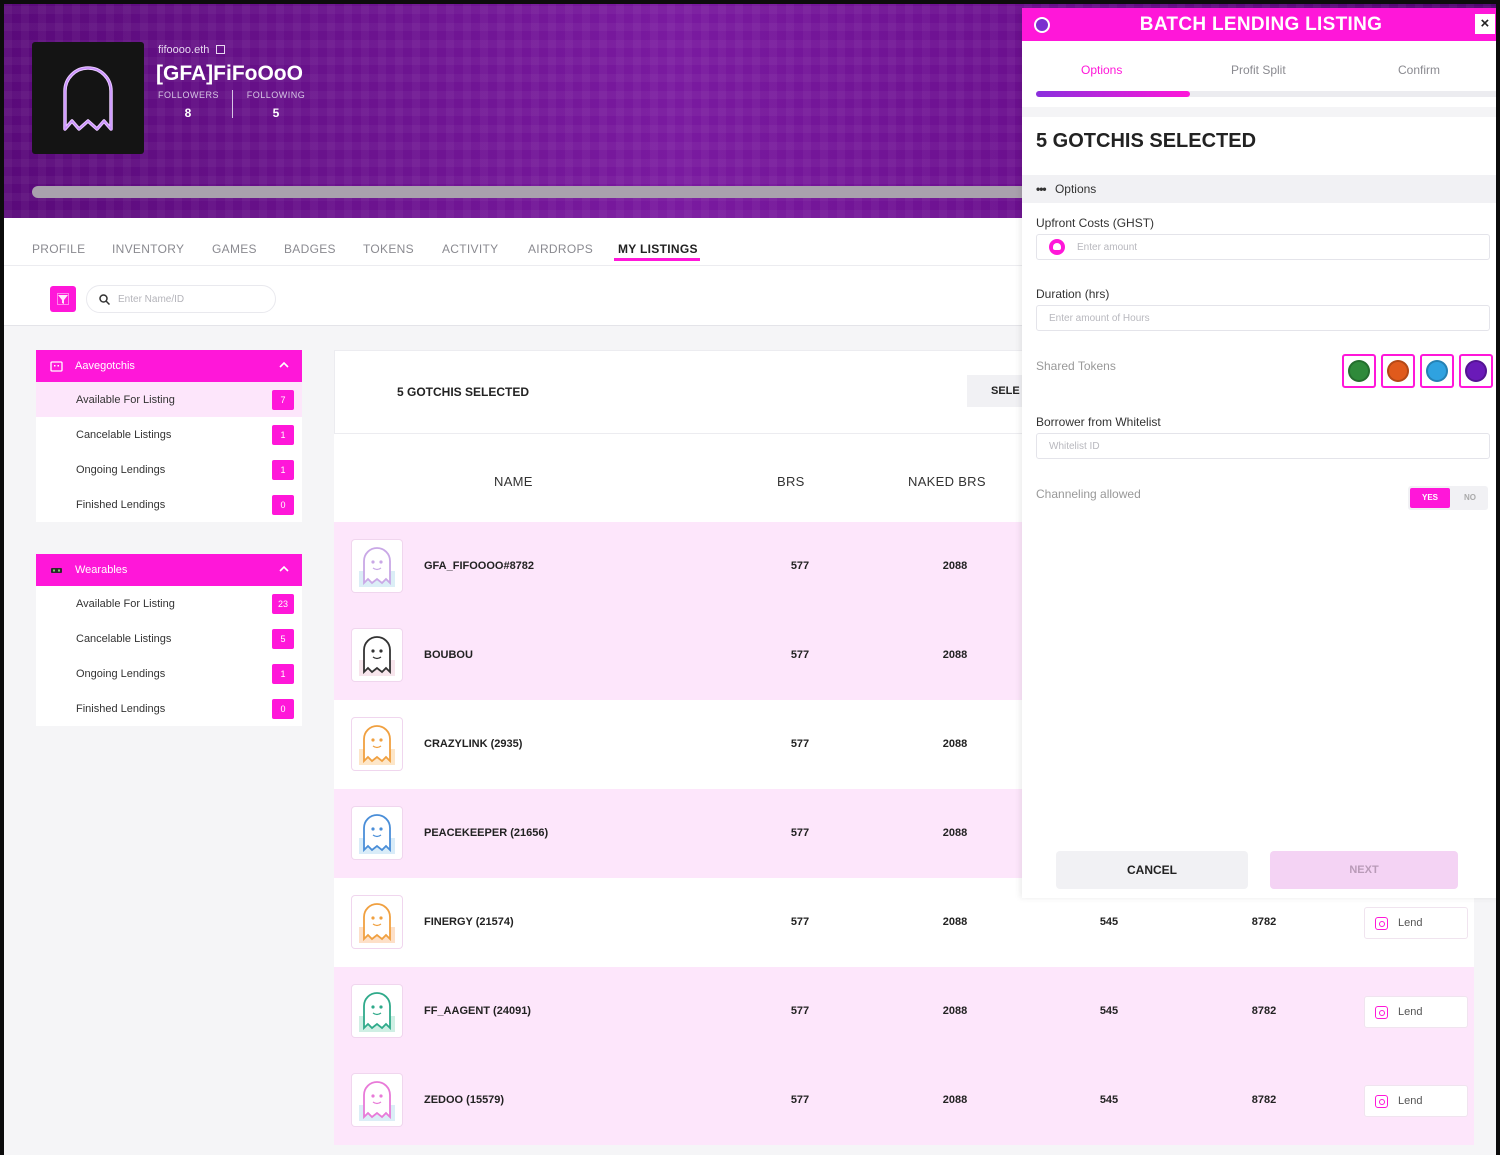  Describe the element at coordinates (1258, 70) in the screenshot. I see `step-profit-split: Profit Split` at that location.